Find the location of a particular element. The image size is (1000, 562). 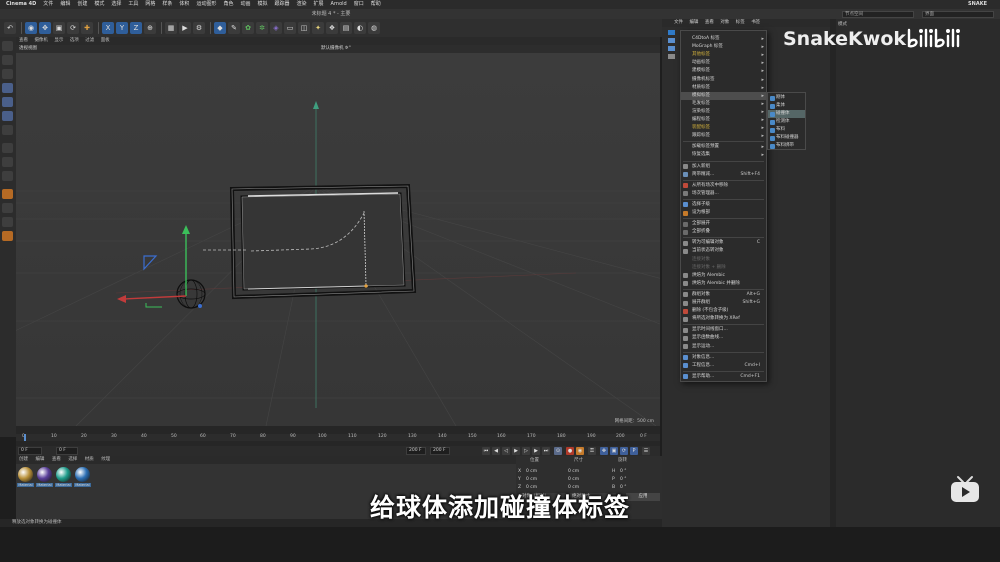

preview-end-field: 200 F is located at coordinates (440, 451).